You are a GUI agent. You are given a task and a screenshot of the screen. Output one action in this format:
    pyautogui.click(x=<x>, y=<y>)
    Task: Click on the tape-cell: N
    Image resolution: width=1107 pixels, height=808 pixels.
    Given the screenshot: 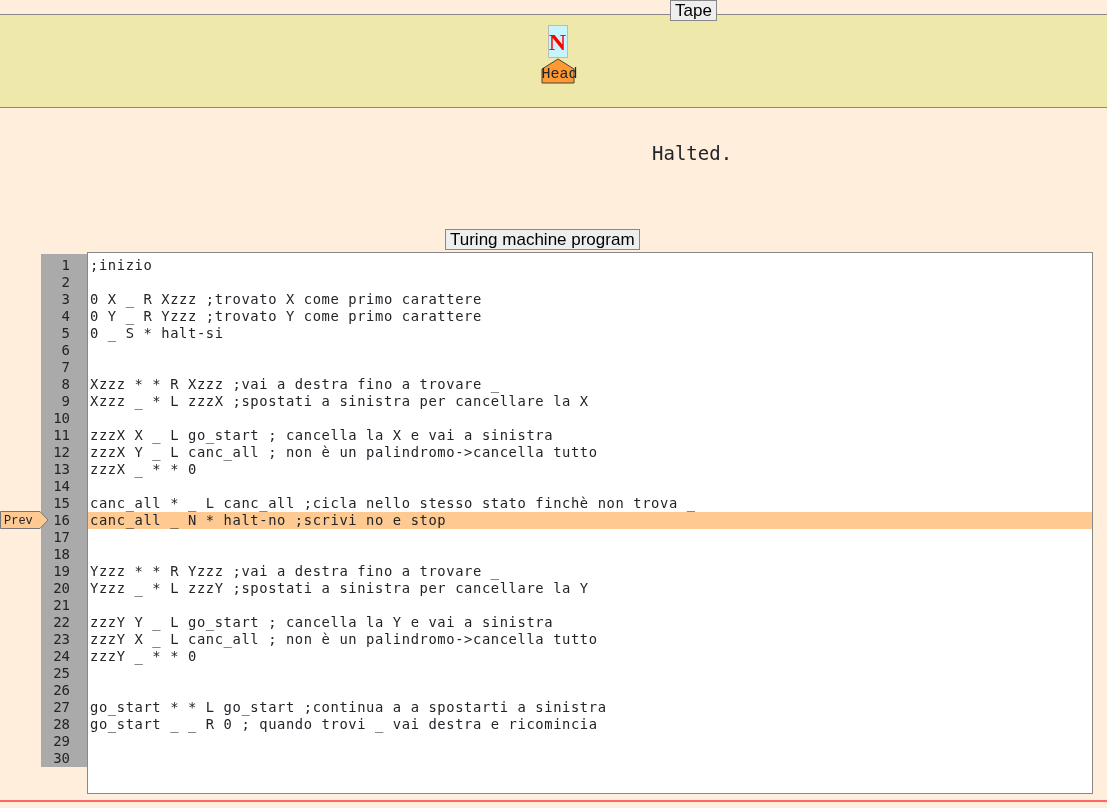 What is the action you would take?
    pyautogui.click(x=557, y=41)
    